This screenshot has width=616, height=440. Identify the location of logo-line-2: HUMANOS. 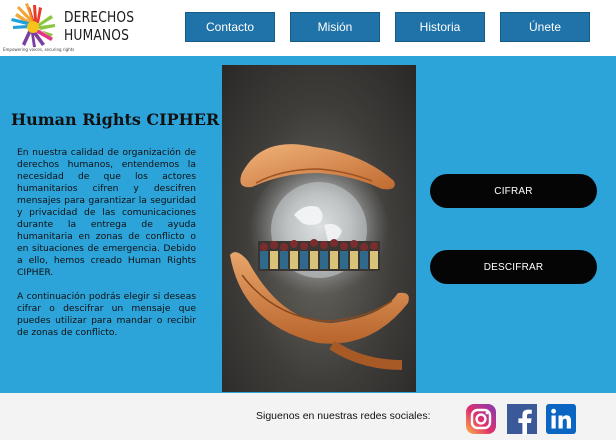
(97, 35).